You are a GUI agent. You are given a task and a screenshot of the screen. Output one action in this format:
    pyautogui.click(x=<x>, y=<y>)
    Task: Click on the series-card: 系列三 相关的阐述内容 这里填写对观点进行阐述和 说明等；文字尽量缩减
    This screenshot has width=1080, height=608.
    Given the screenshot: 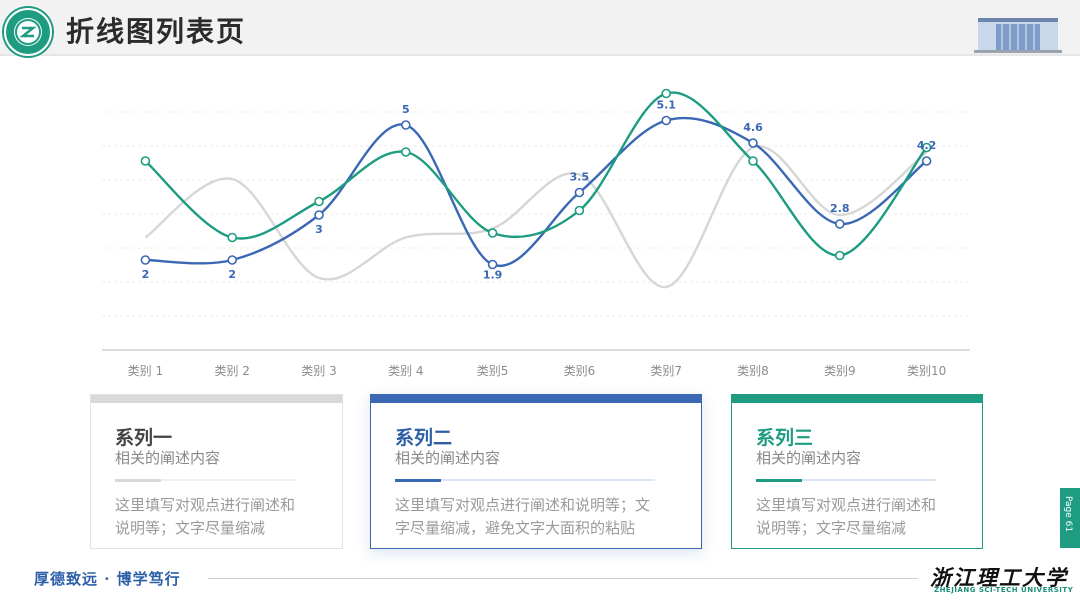 What is the action you would take?
    pyautogui.click(x=857, y=471)
    